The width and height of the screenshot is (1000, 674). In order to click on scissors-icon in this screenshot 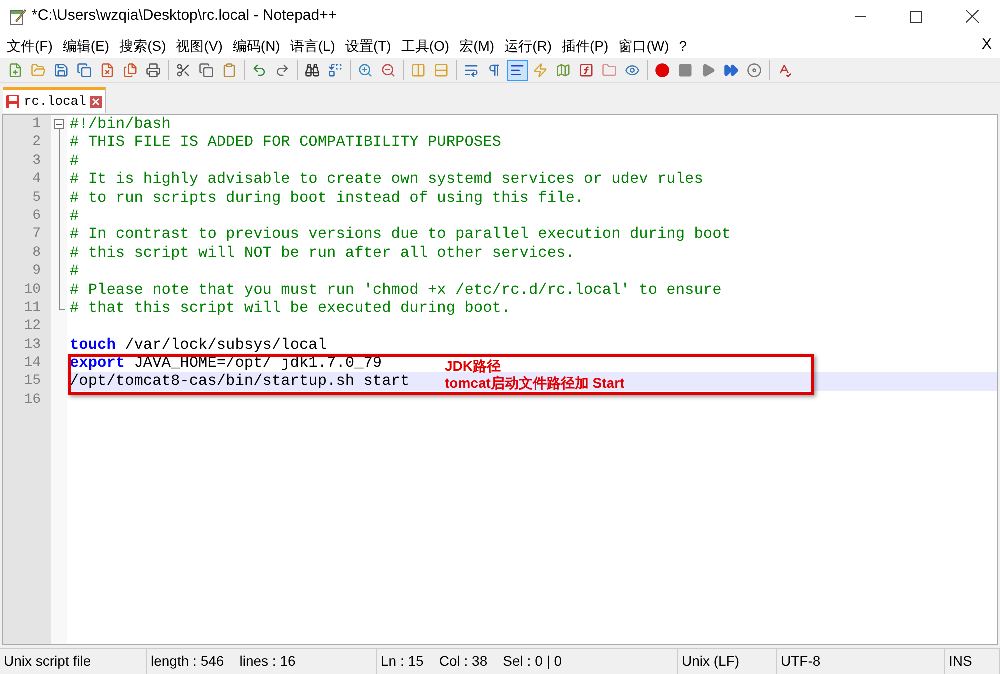, I will do `click(183, 70)`.